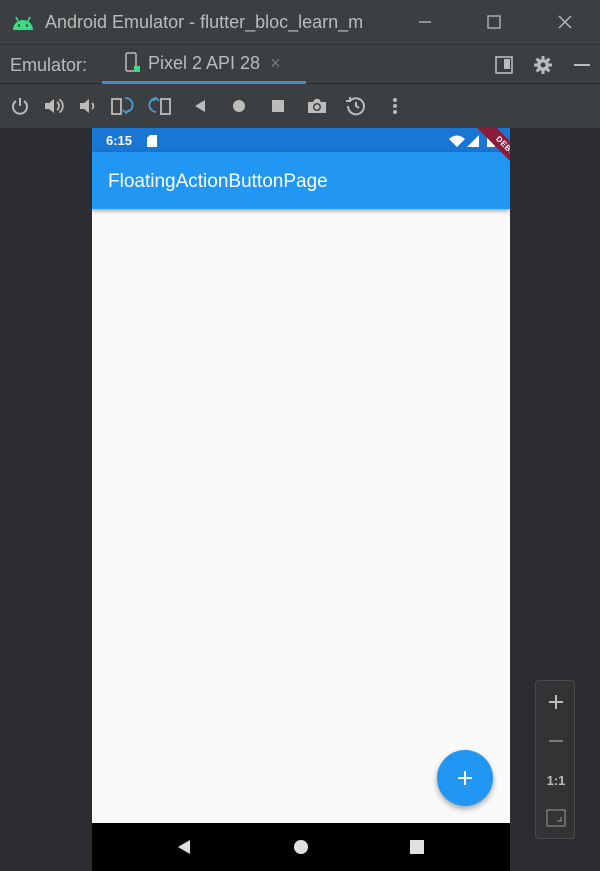 The image size is (600, 871). Describe the element at coordinates (555, 759) in the screenshot. I see `zoom-panel: 1:1` at that location.